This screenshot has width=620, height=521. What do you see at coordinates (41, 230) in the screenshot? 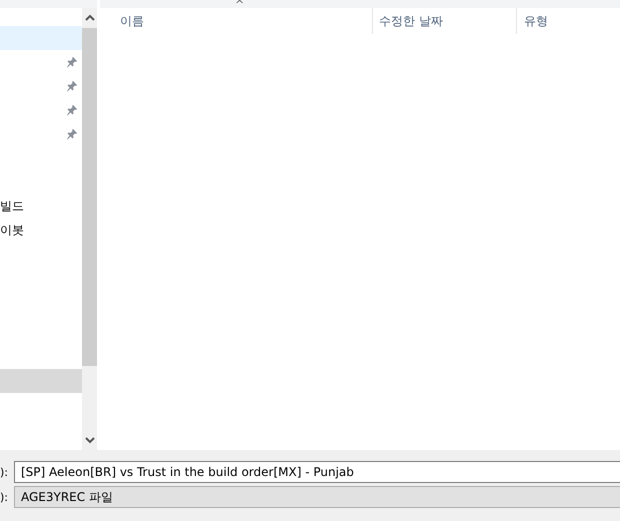
I see `sidebar-item: 이봇` at bounding box center [41, 230].